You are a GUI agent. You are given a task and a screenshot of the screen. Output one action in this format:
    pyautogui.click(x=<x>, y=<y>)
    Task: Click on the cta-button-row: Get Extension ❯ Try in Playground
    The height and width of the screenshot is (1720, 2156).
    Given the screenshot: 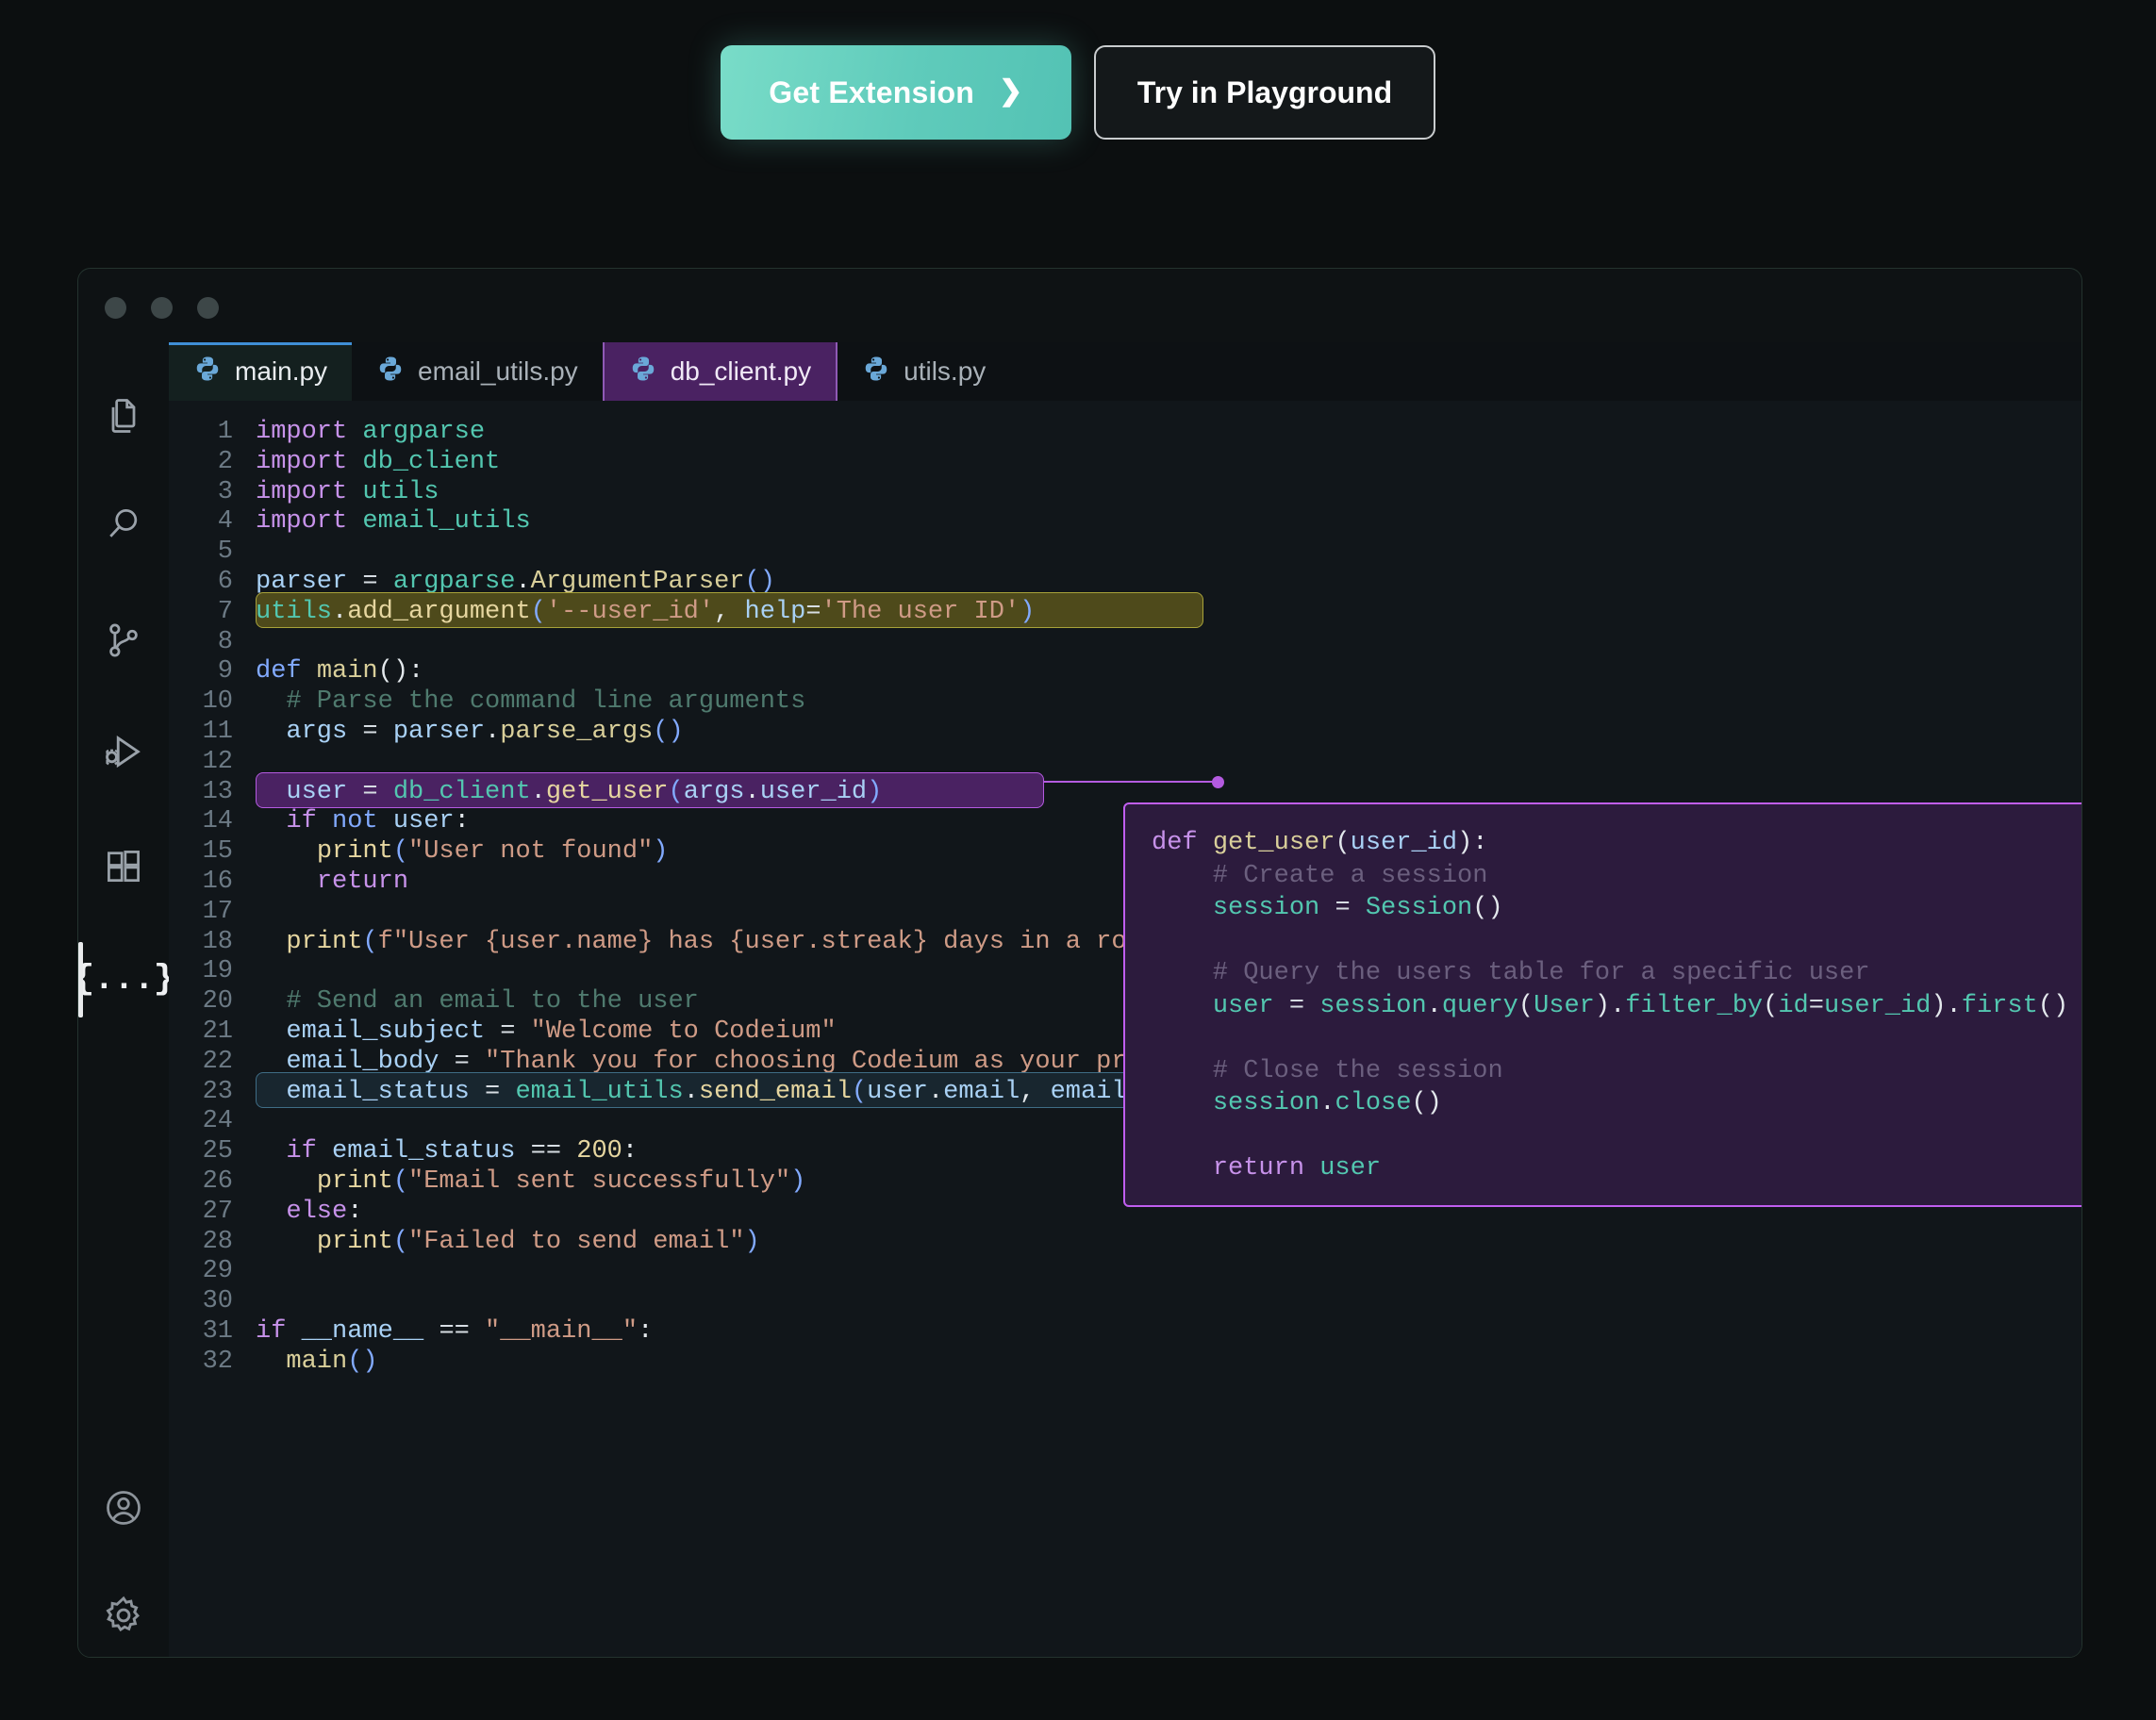 What is the action you would take?
    pyautogui.click(x=1078, y=92)
    